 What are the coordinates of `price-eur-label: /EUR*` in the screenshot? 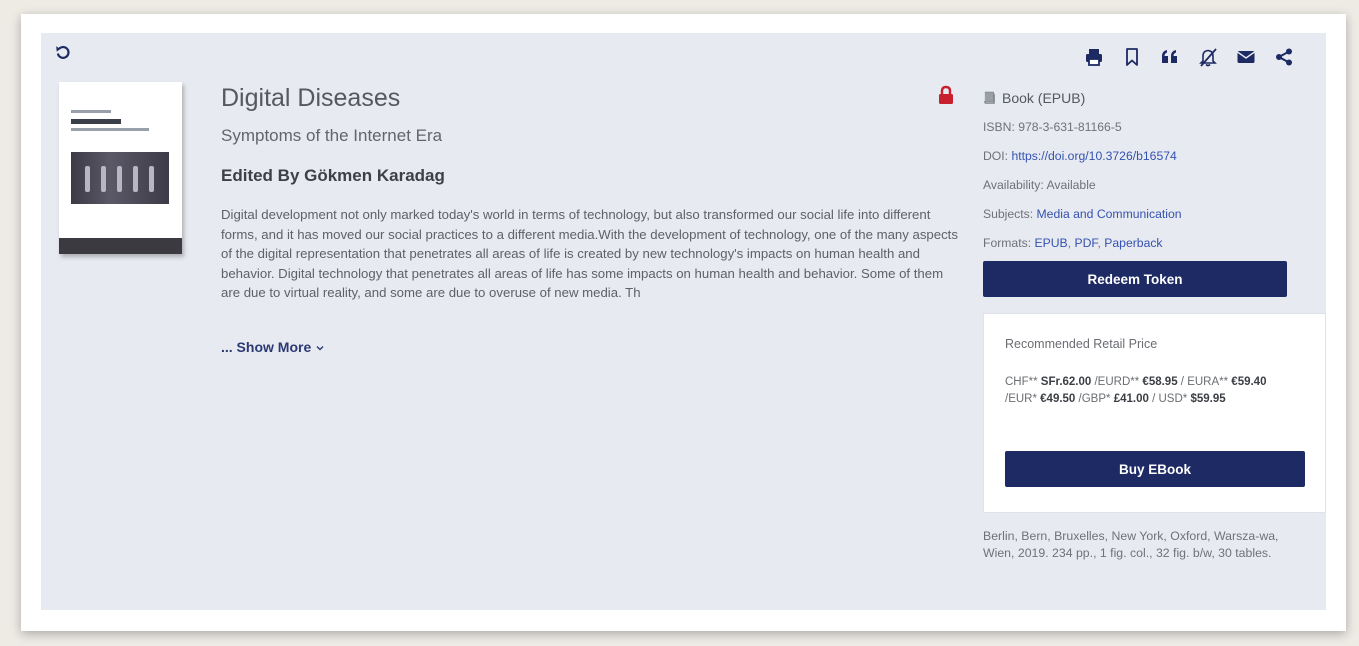 It's located at (1023, 399).